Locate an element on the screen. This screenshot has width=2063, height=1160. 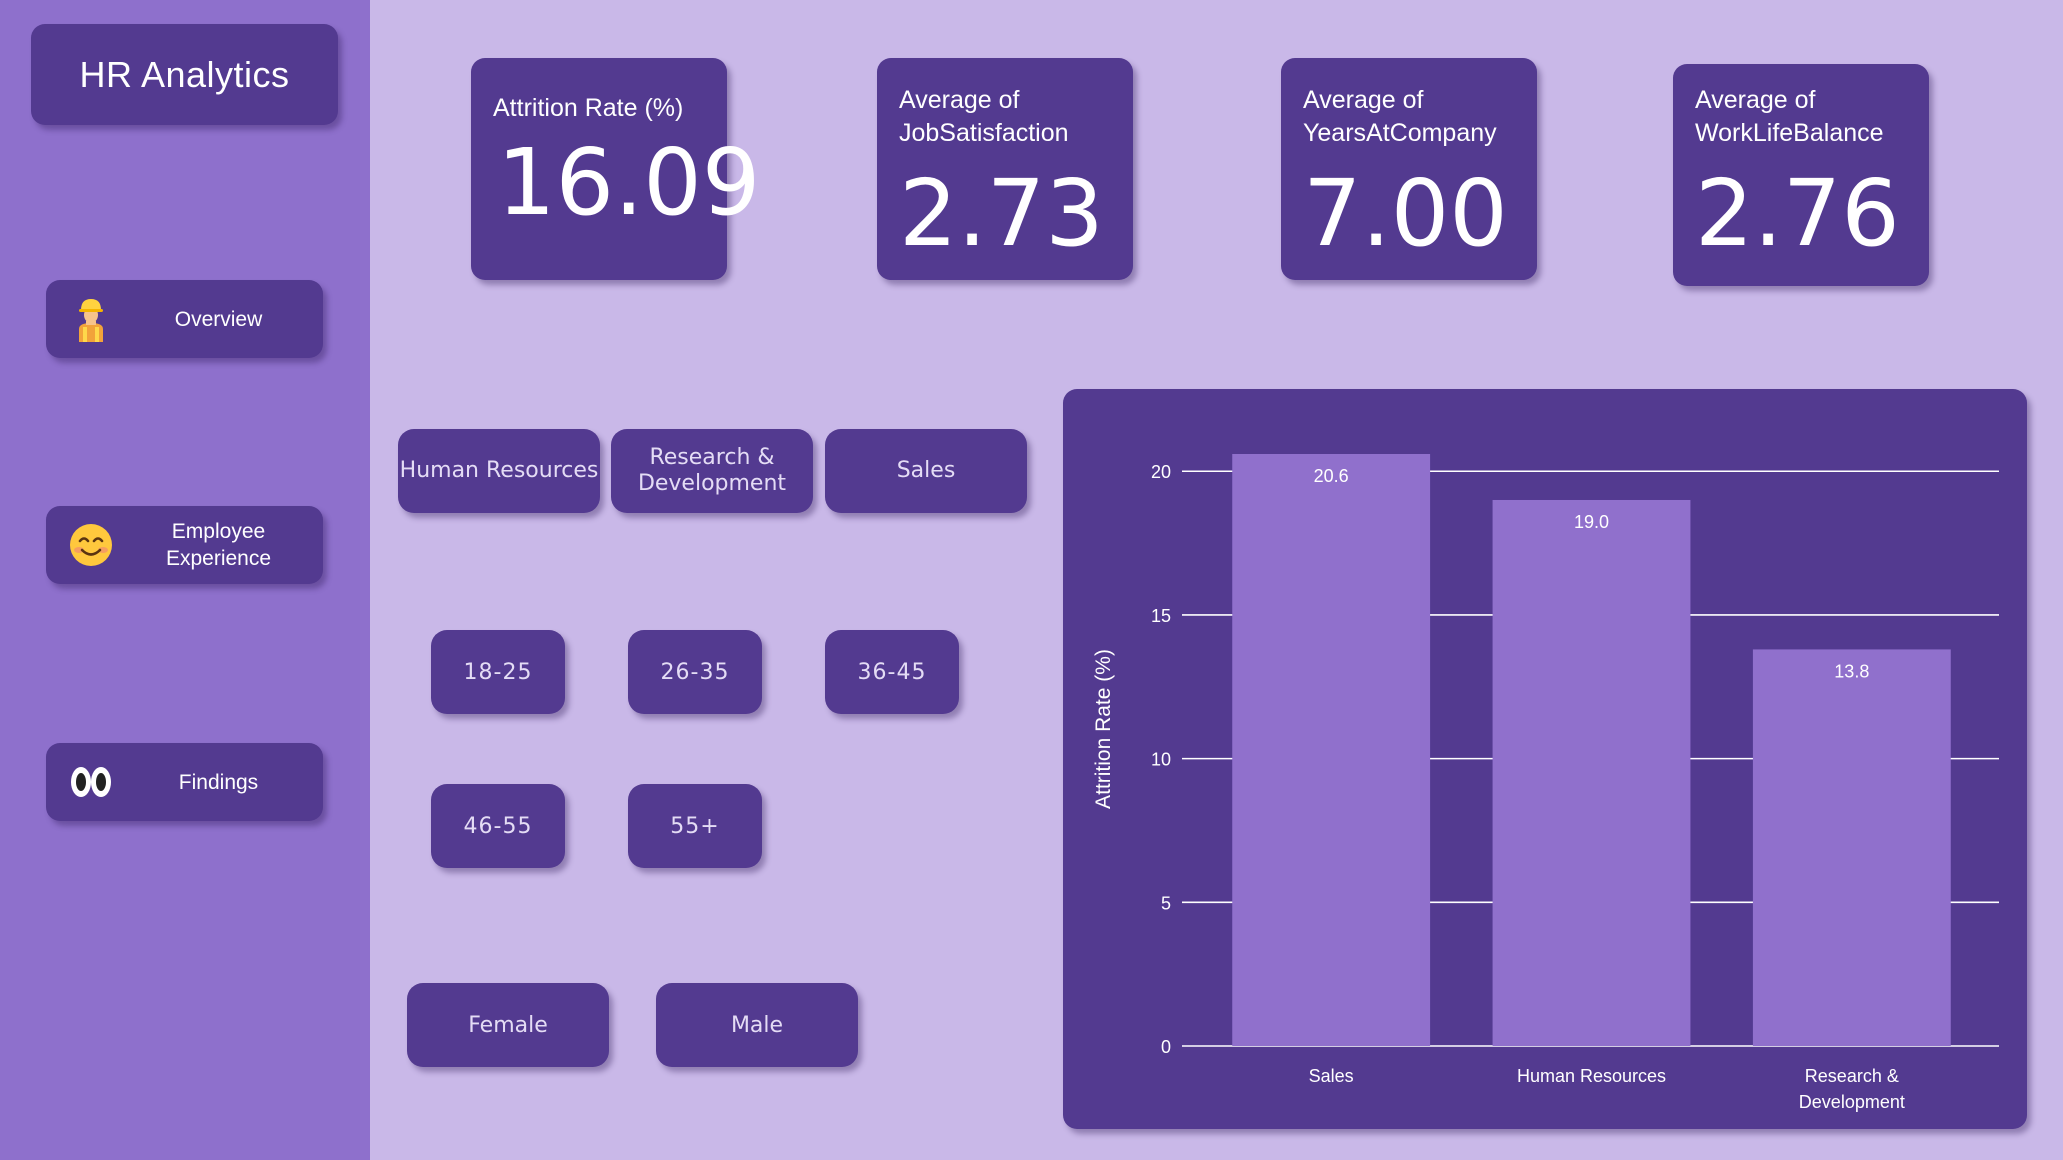
kpi-years-at-company: Average of YearsAtCompany 7.00 is located at coordinates (1409, 169).